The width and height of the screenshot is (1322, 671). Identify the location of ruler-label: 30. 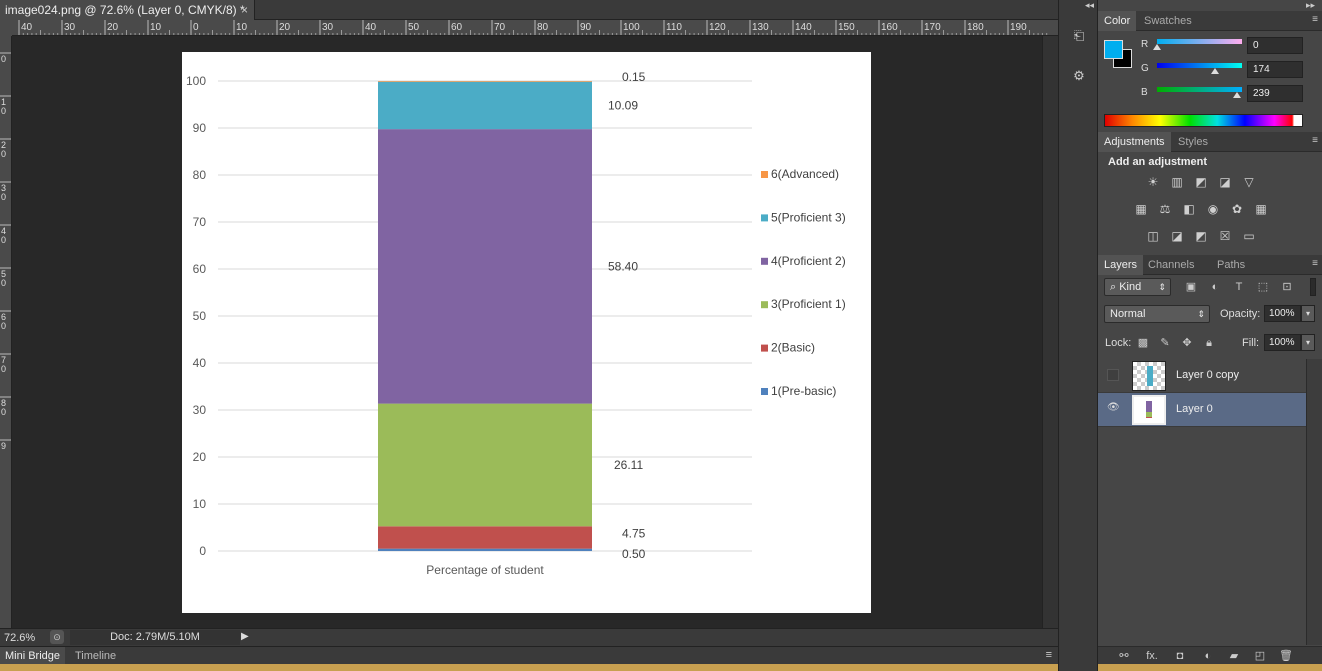
(70, 27).